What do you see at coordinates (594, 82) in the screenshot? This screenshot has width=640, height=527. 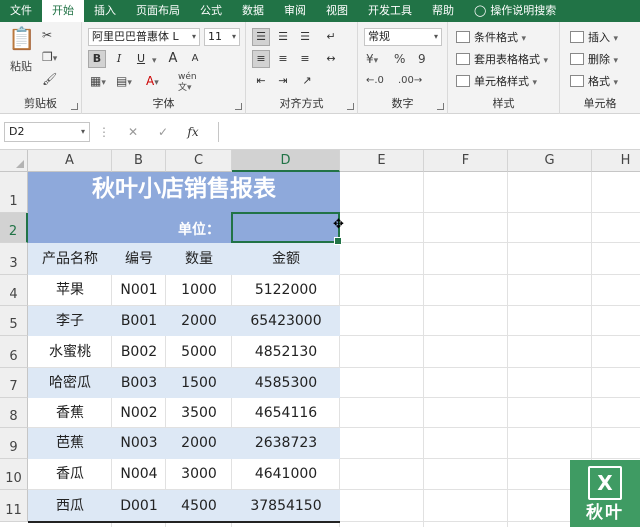 I see `format-cells-button: 格式 ▾` at bounding box center [594, 82].